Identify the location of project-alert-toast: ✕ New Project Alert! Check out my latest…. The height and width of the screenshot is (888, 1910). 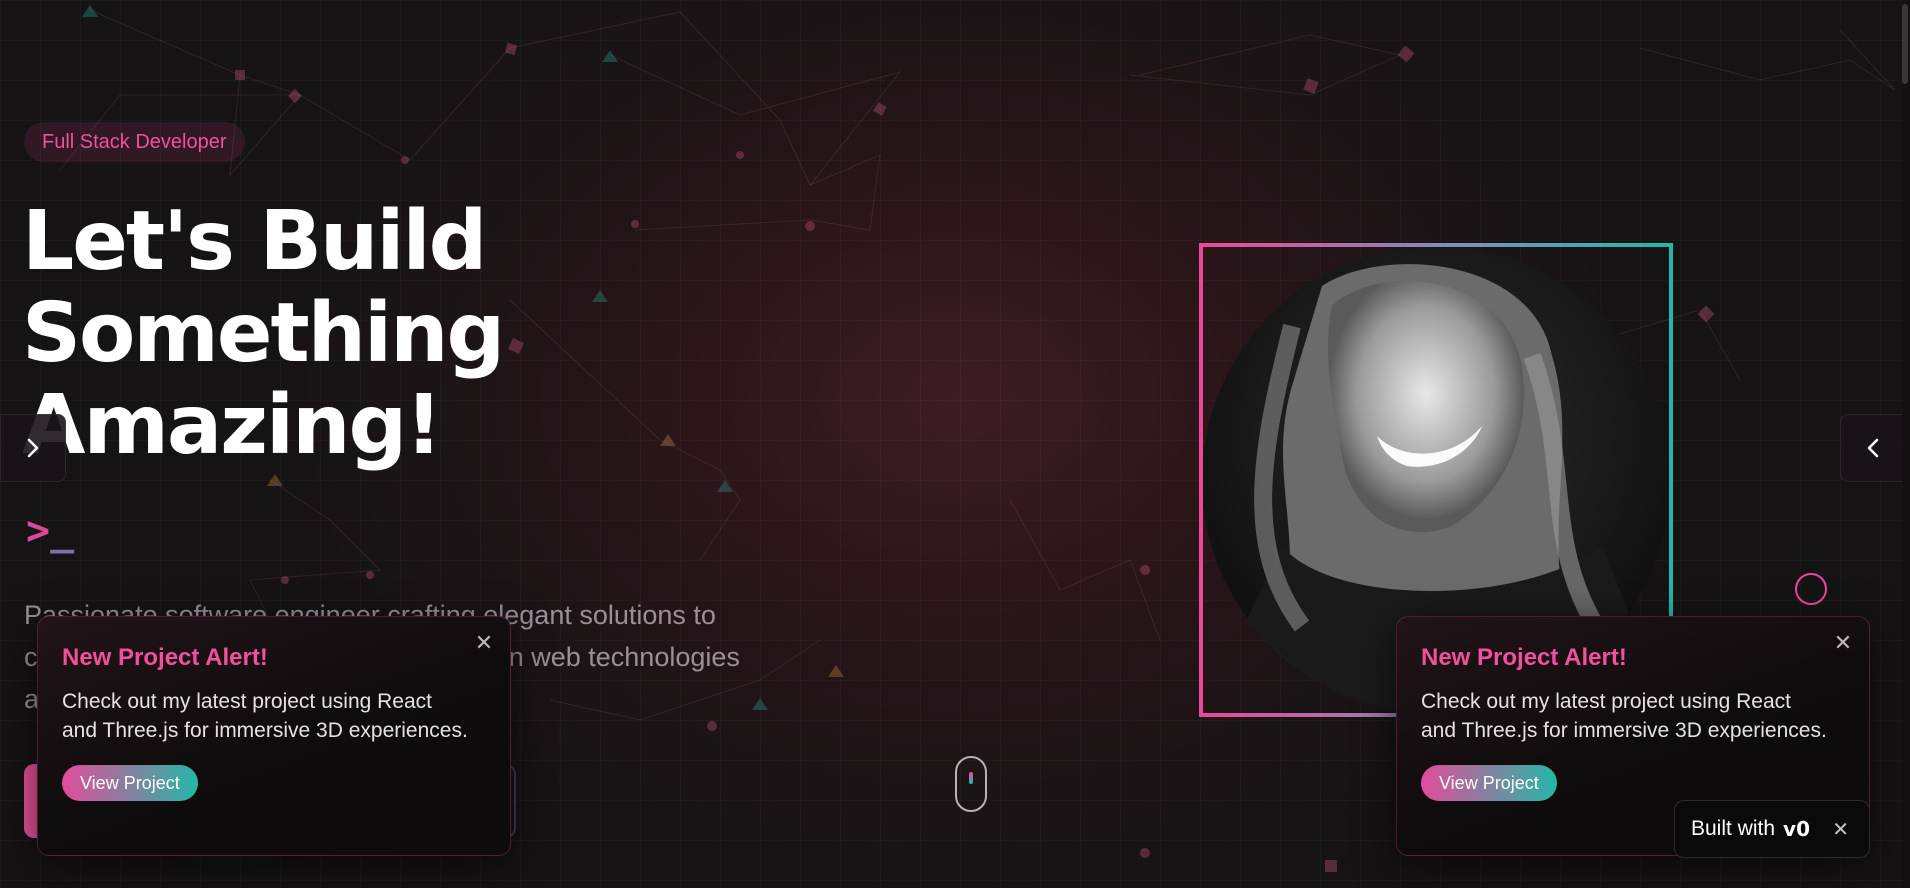
(274, 736).